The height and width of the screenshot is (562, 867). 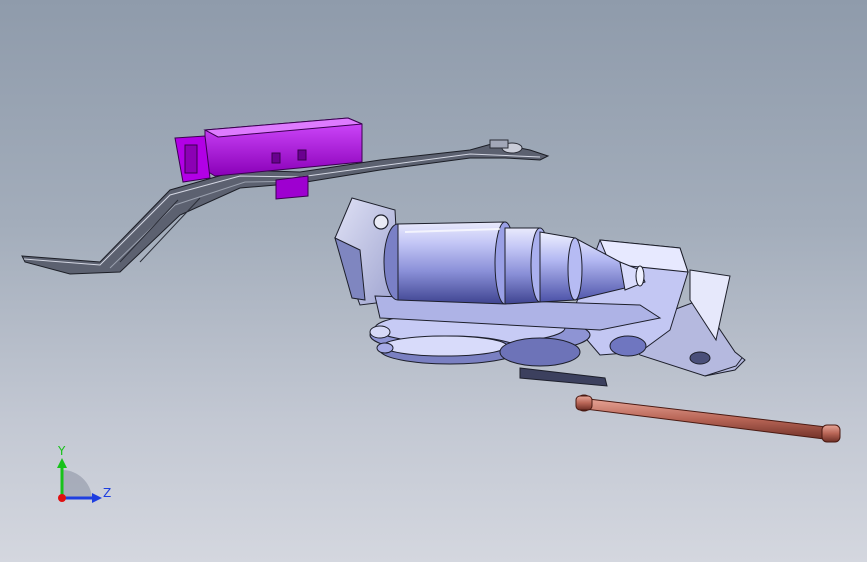 I want to click on orientation-triad: Y Z, so click(x=84, y=473).